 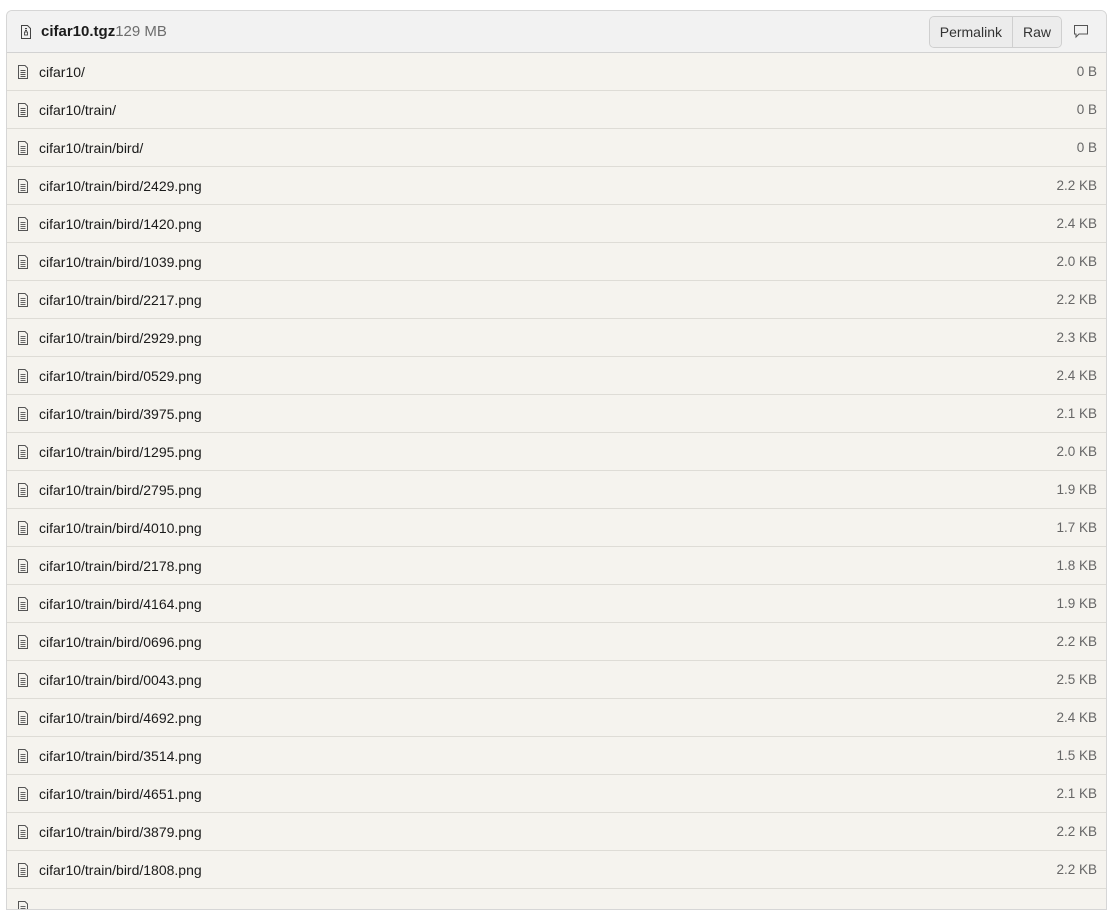 What do you see at coordinates (1076, 679) in the screenshot?
I see `file-size-value: 2.5 KB` at bounding box center [1076, 679].